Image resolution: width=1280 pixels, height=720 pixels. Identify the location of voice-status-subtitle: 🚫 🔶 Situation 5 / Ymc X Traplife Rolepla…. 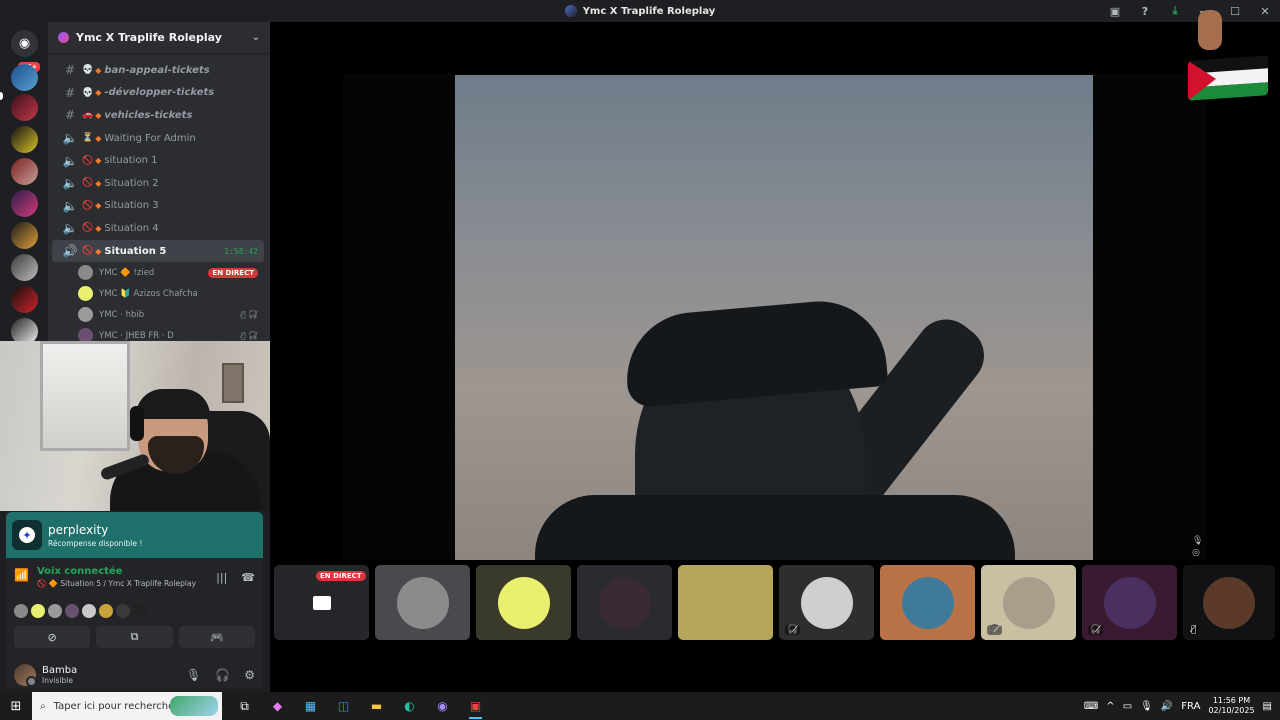
(116, 583).